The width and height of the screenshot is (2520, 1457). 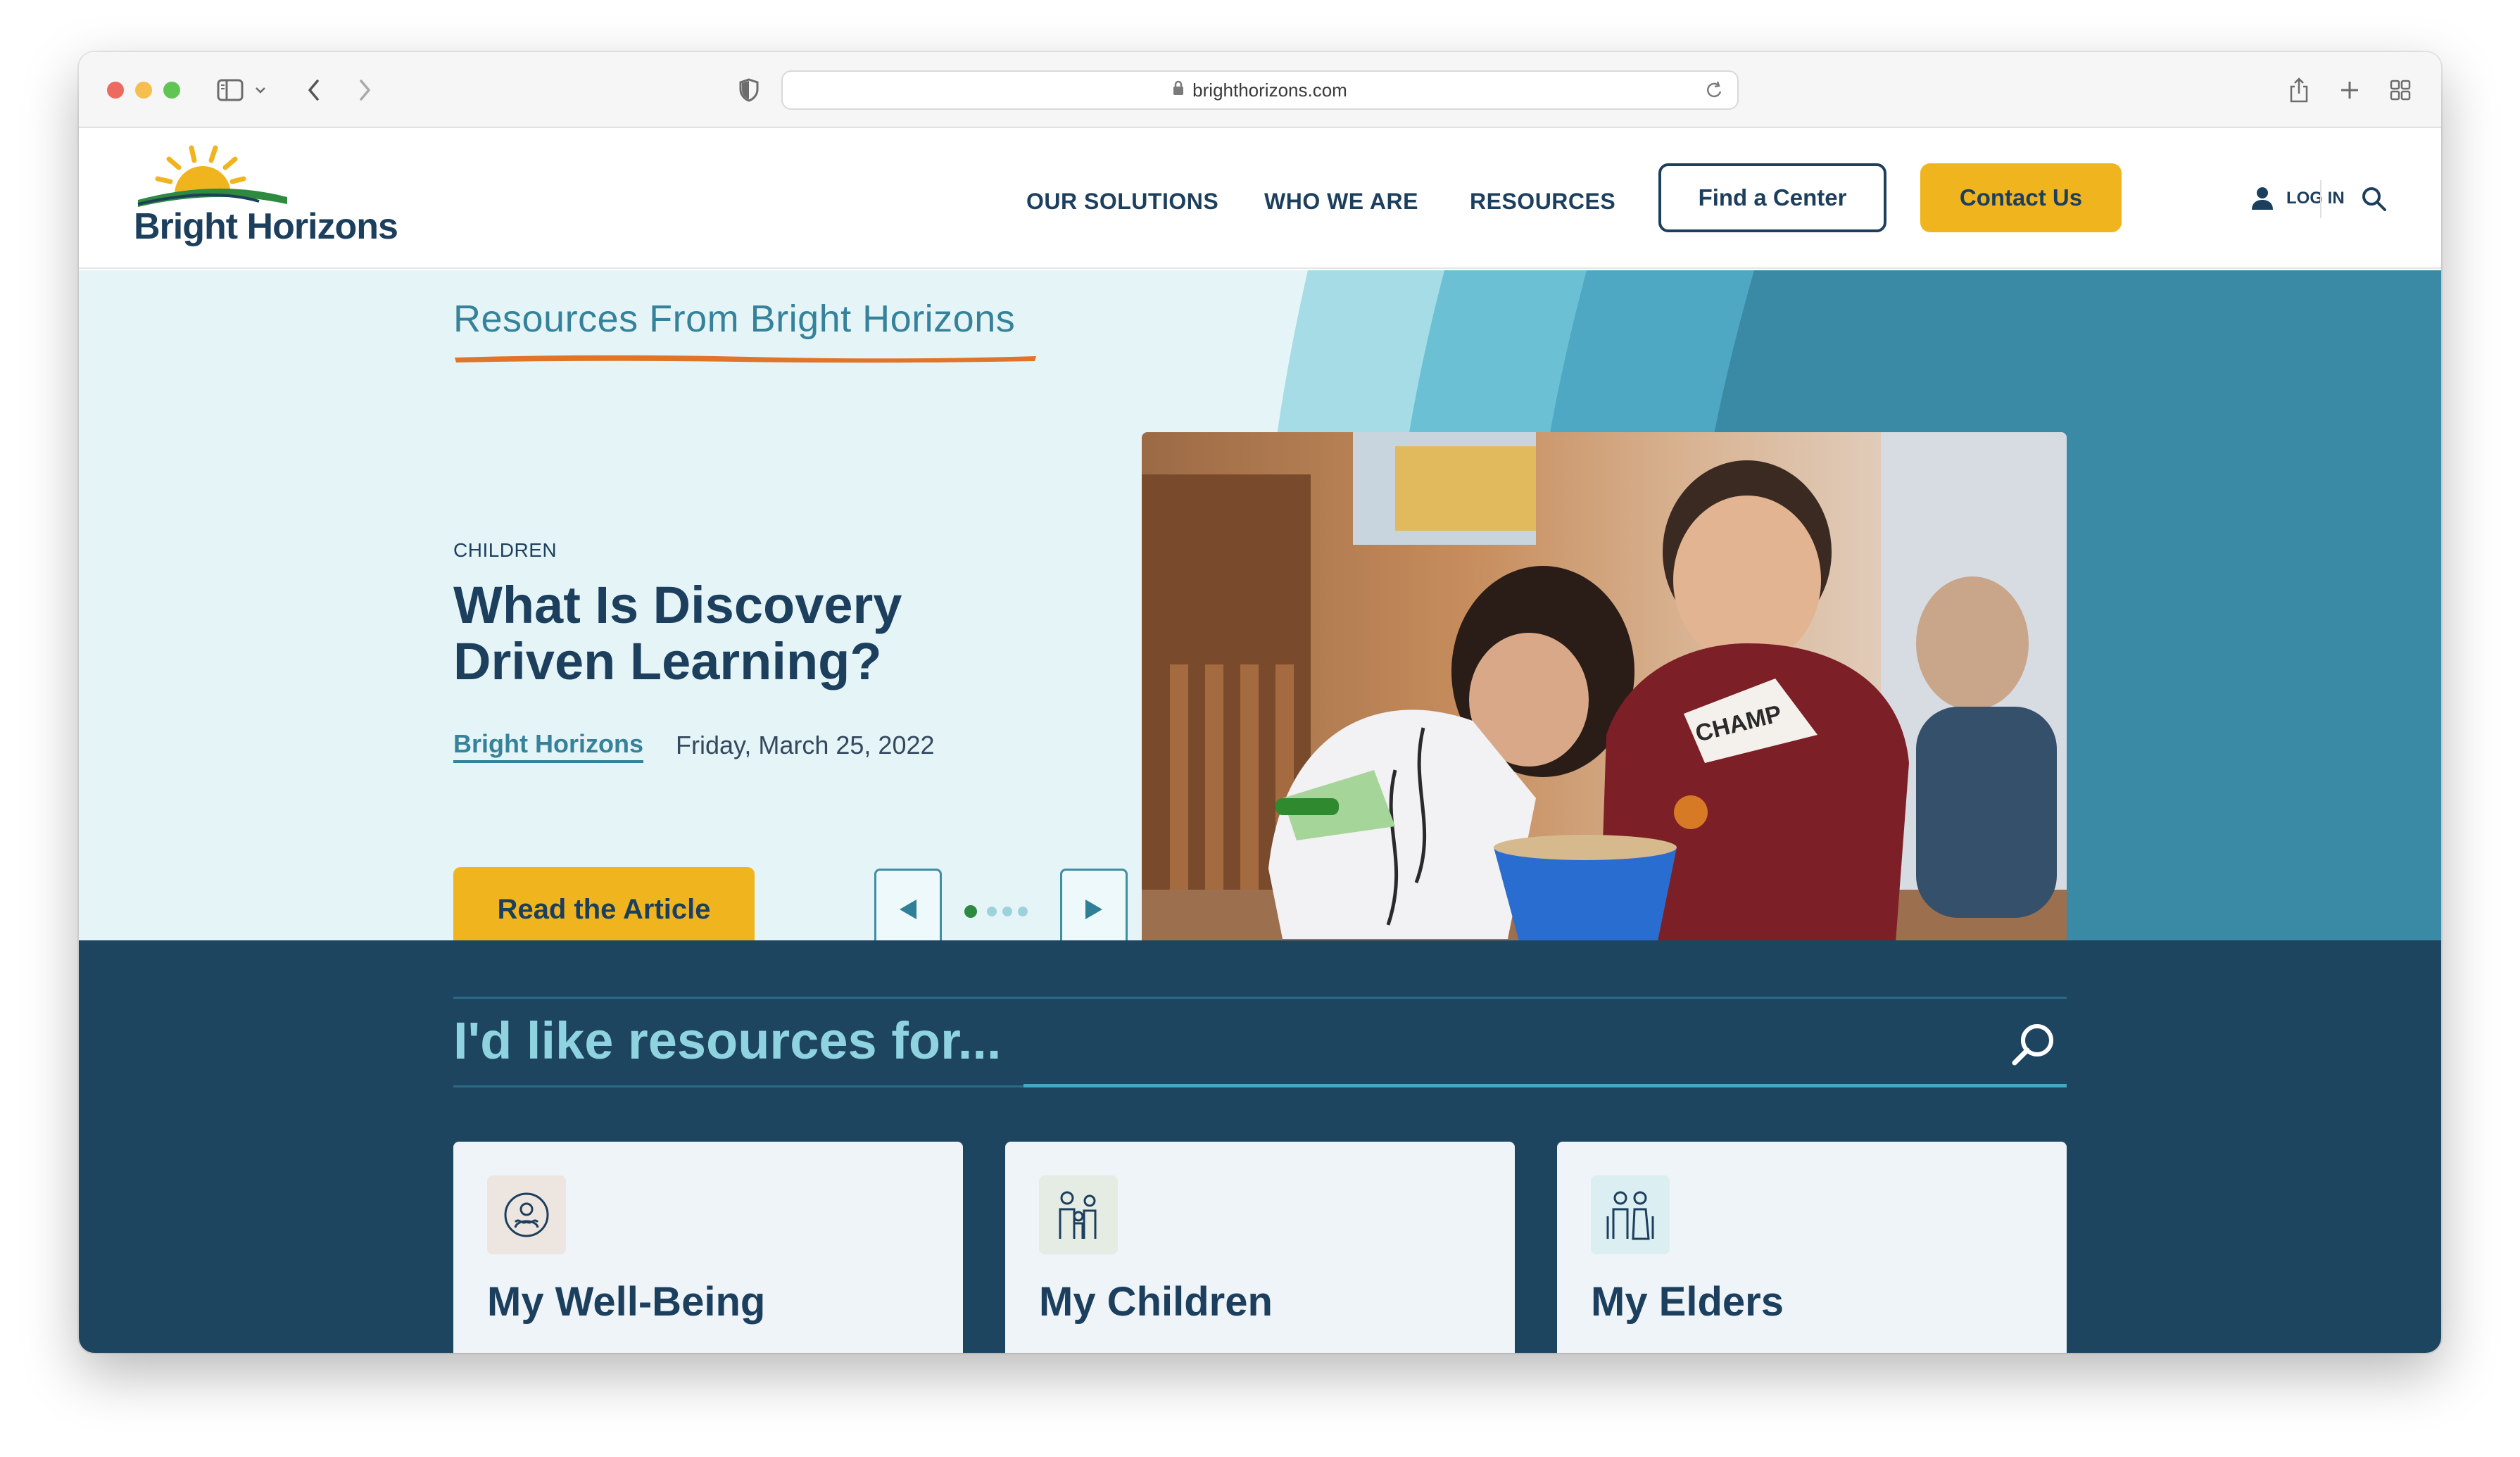 I want to click on browser-toolbar: brighthorizons.com, so click(x=1260, y=90).